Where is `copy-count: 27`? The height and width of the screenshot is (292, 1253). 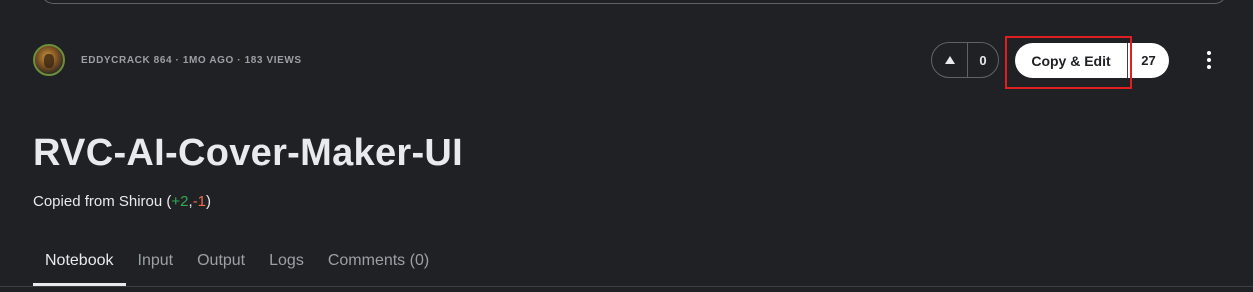
copy-count: 27 is located at coordinates (1148, 60).